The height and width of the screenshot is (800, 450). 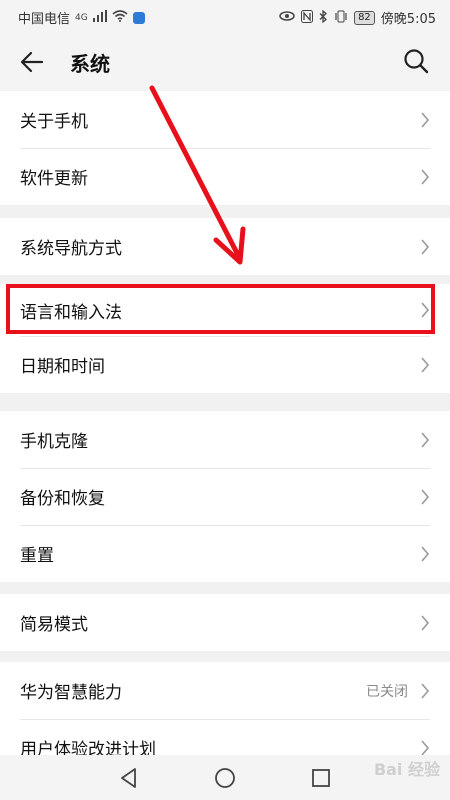 I want to click on settings-group-device: 关于手机 软件更新, so click(x=225, y=148).